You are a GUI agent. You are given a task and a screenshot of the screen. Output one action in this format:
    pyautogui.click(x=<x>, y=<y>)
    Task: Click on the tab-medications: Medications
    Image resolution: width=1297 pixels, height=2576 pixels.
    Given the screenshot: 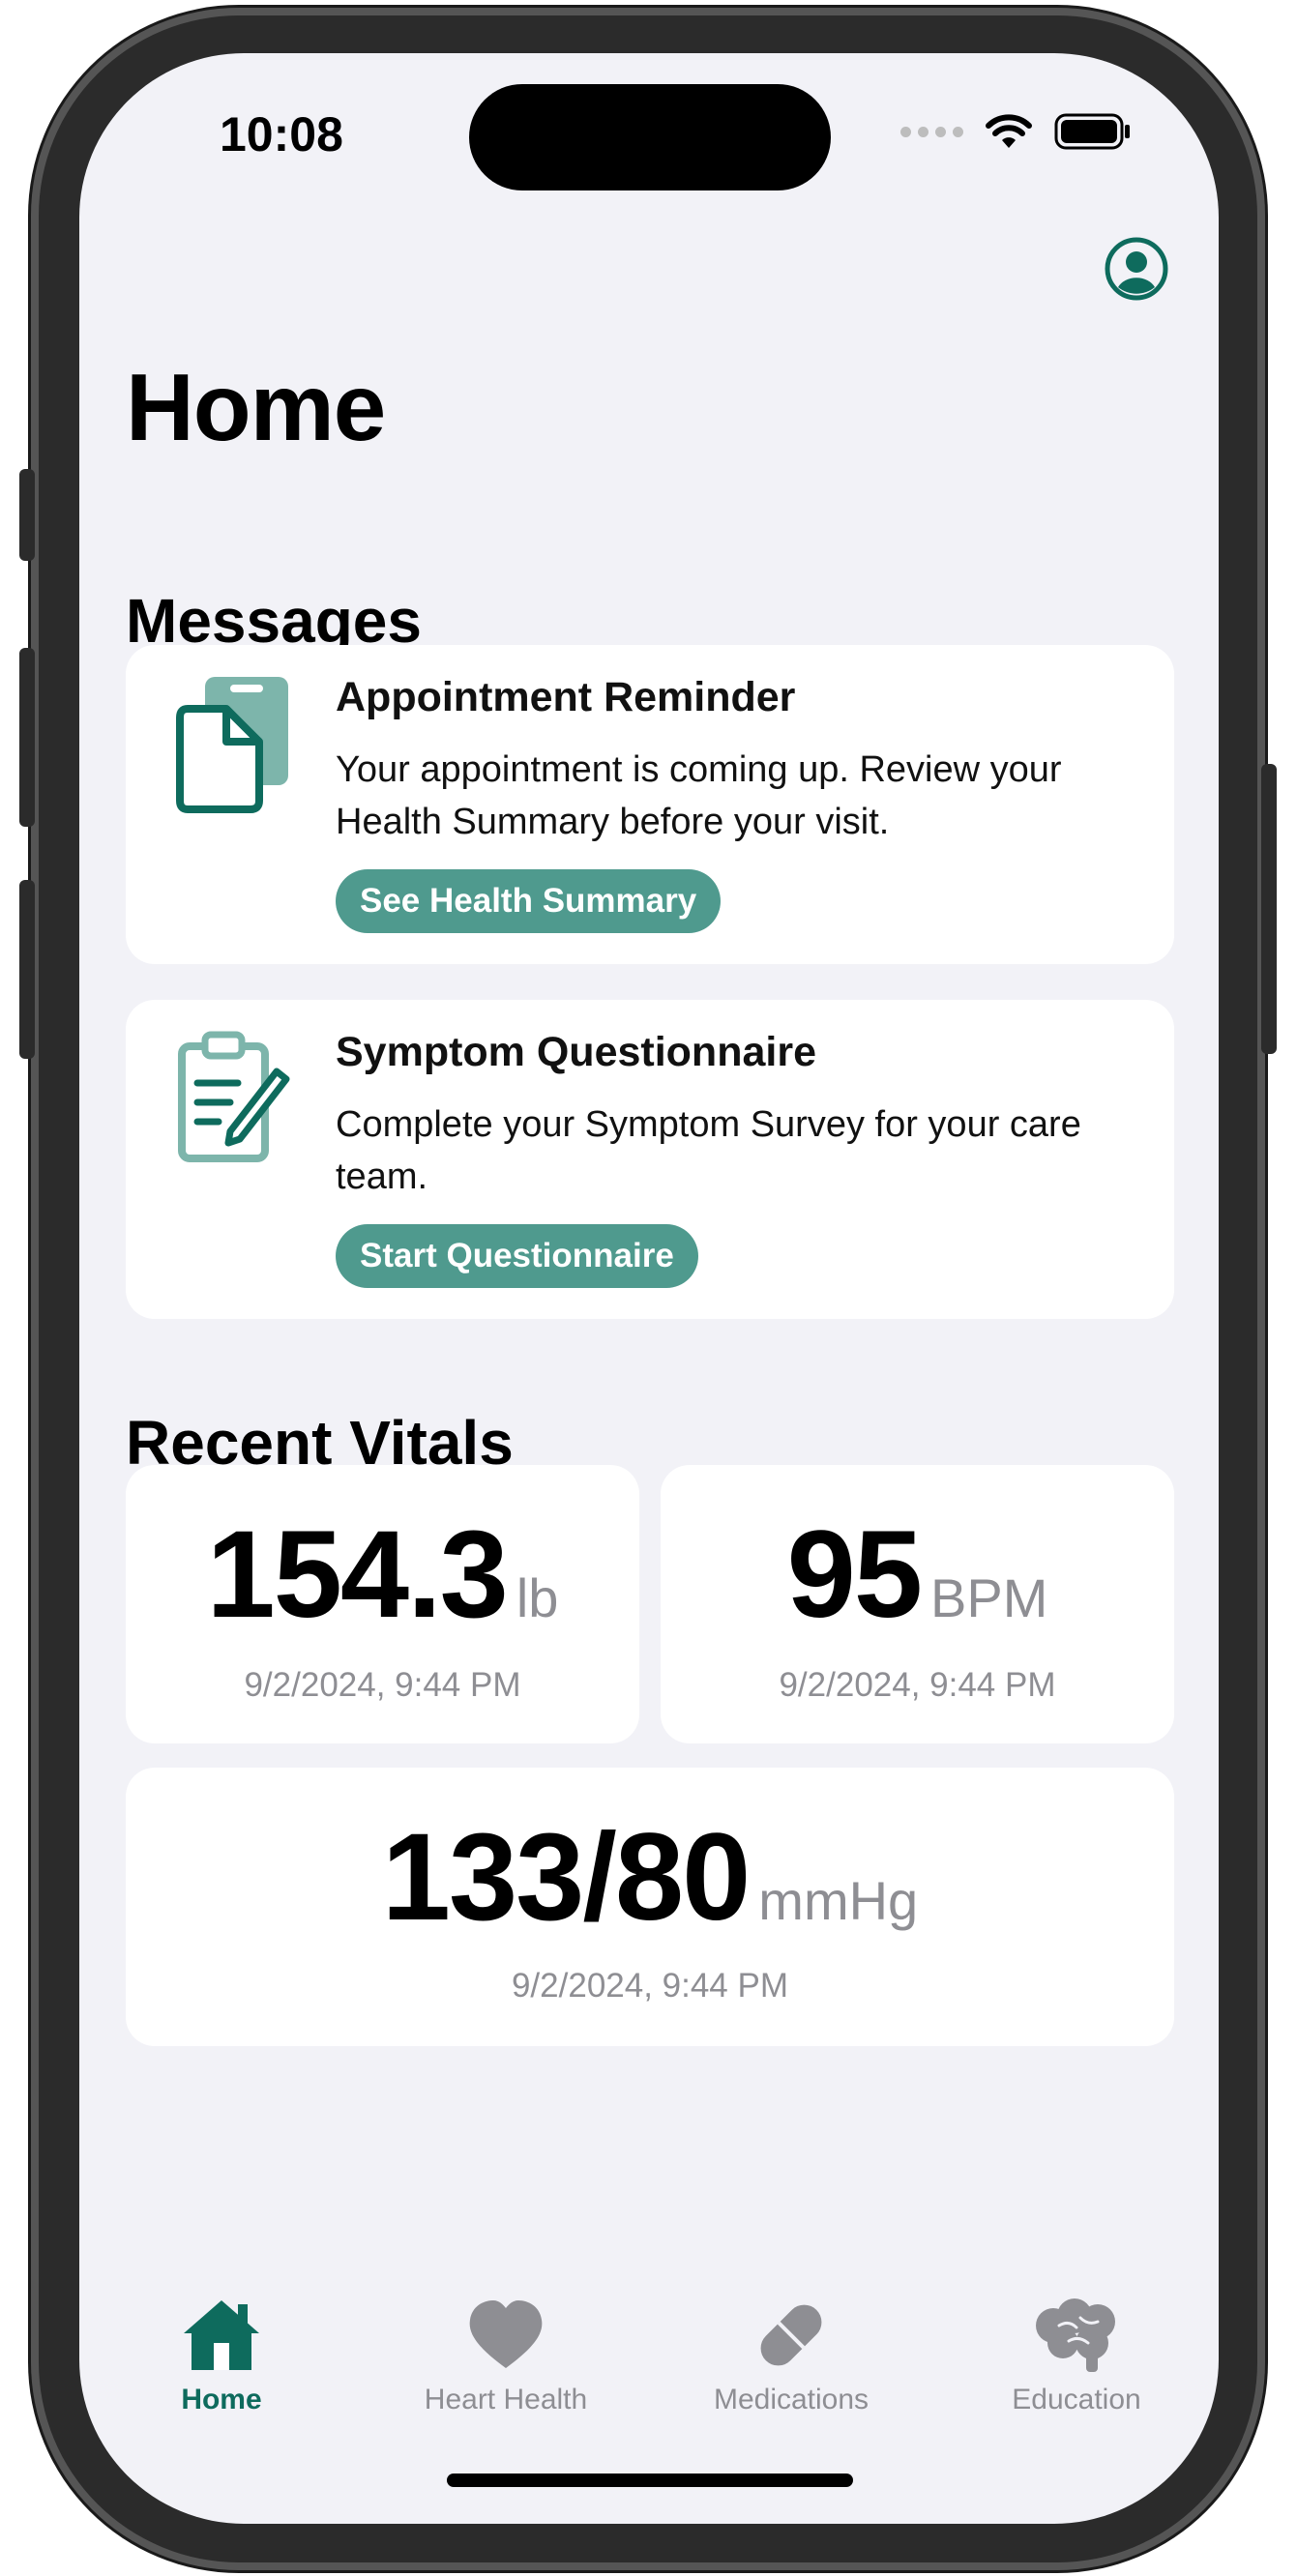 What is the action you would take?
    pyautogui.click(x=791, y=2369)
    